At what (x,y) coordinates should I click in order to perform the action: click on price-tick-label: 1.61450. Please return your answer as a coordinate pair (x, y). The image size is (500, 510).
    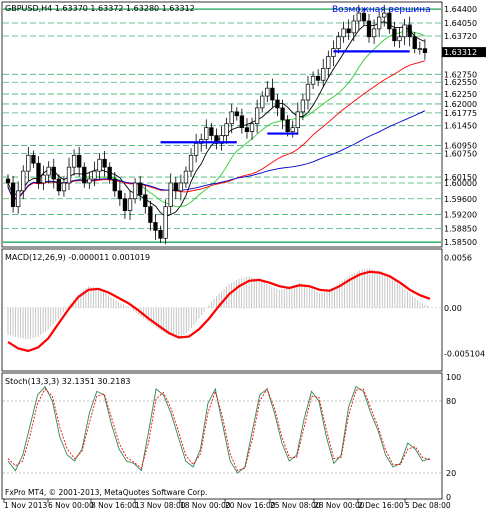
    Looking at the image, I should click on (460, 126).